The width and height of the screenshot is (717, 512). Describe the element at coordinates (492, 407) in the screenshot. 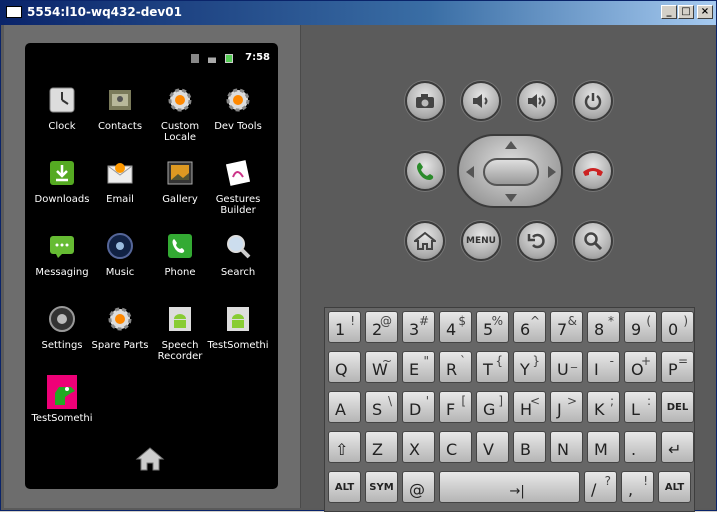

I see `key-g: G]` at that location.